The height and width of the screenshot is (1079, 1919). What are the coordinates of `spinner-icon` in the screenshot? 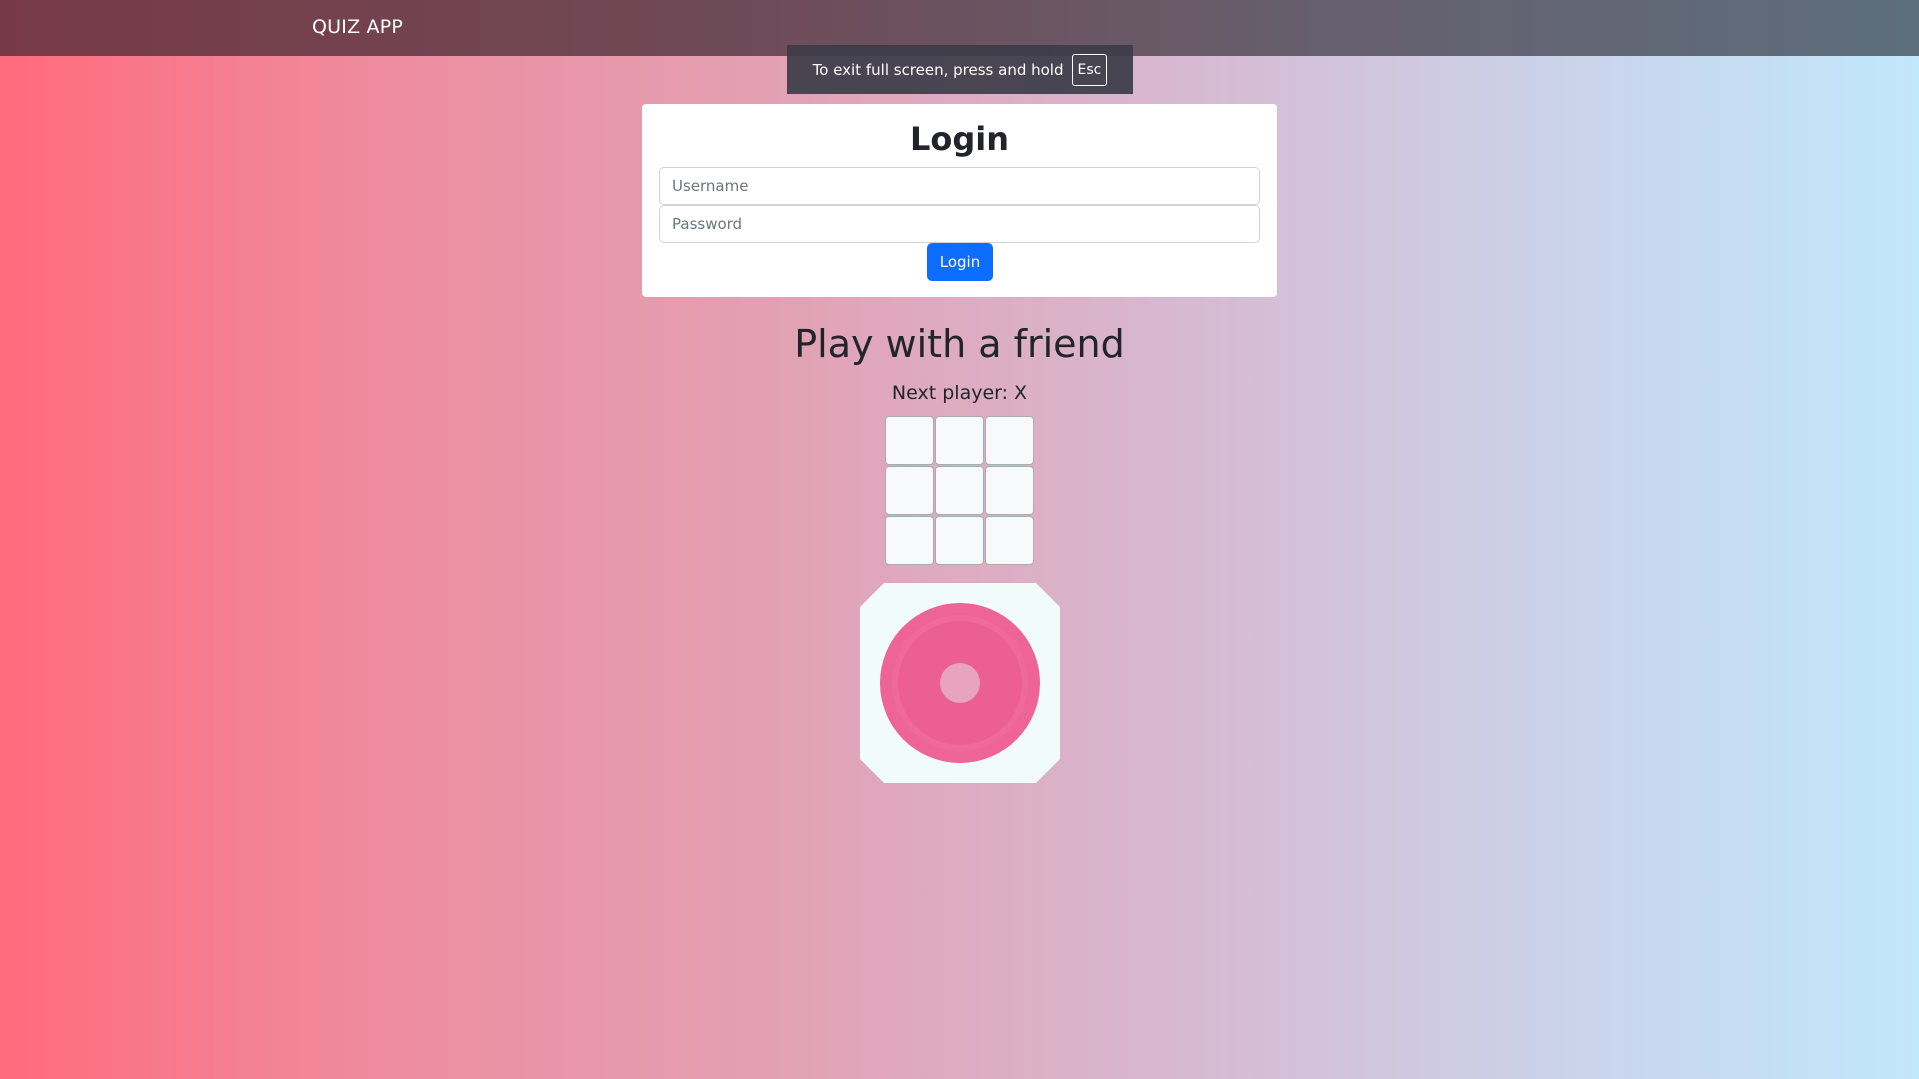 It's located at (960, 683).